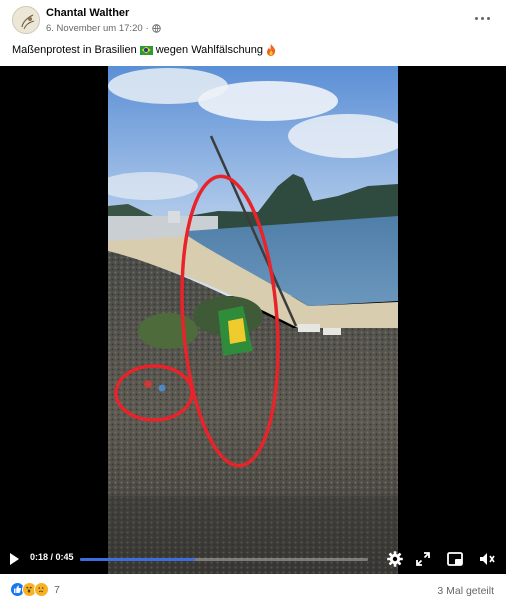  Describe the element at coordinates (52, 557) in the screenshot. I see `video-time: 0:18 / 0:45` at that location.